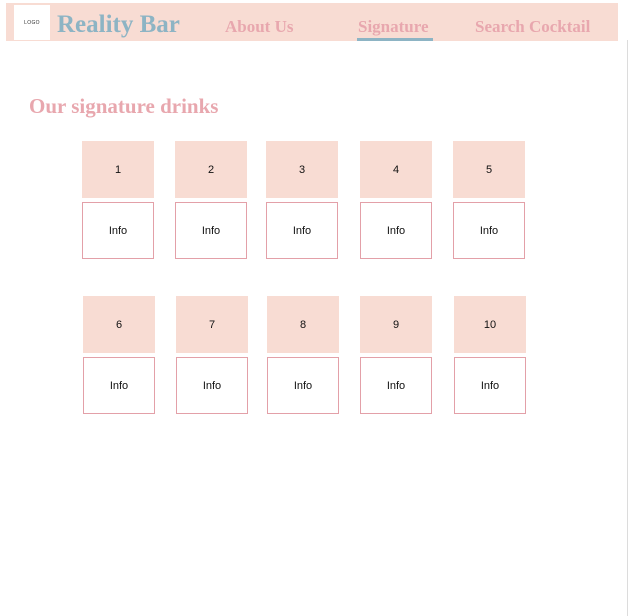 This screenshot has height=616, width=632. What do you see at coordinates (211, 169) in the screenshot?
I see `drink-number-tile: 2` at bounding box center [211, 169].